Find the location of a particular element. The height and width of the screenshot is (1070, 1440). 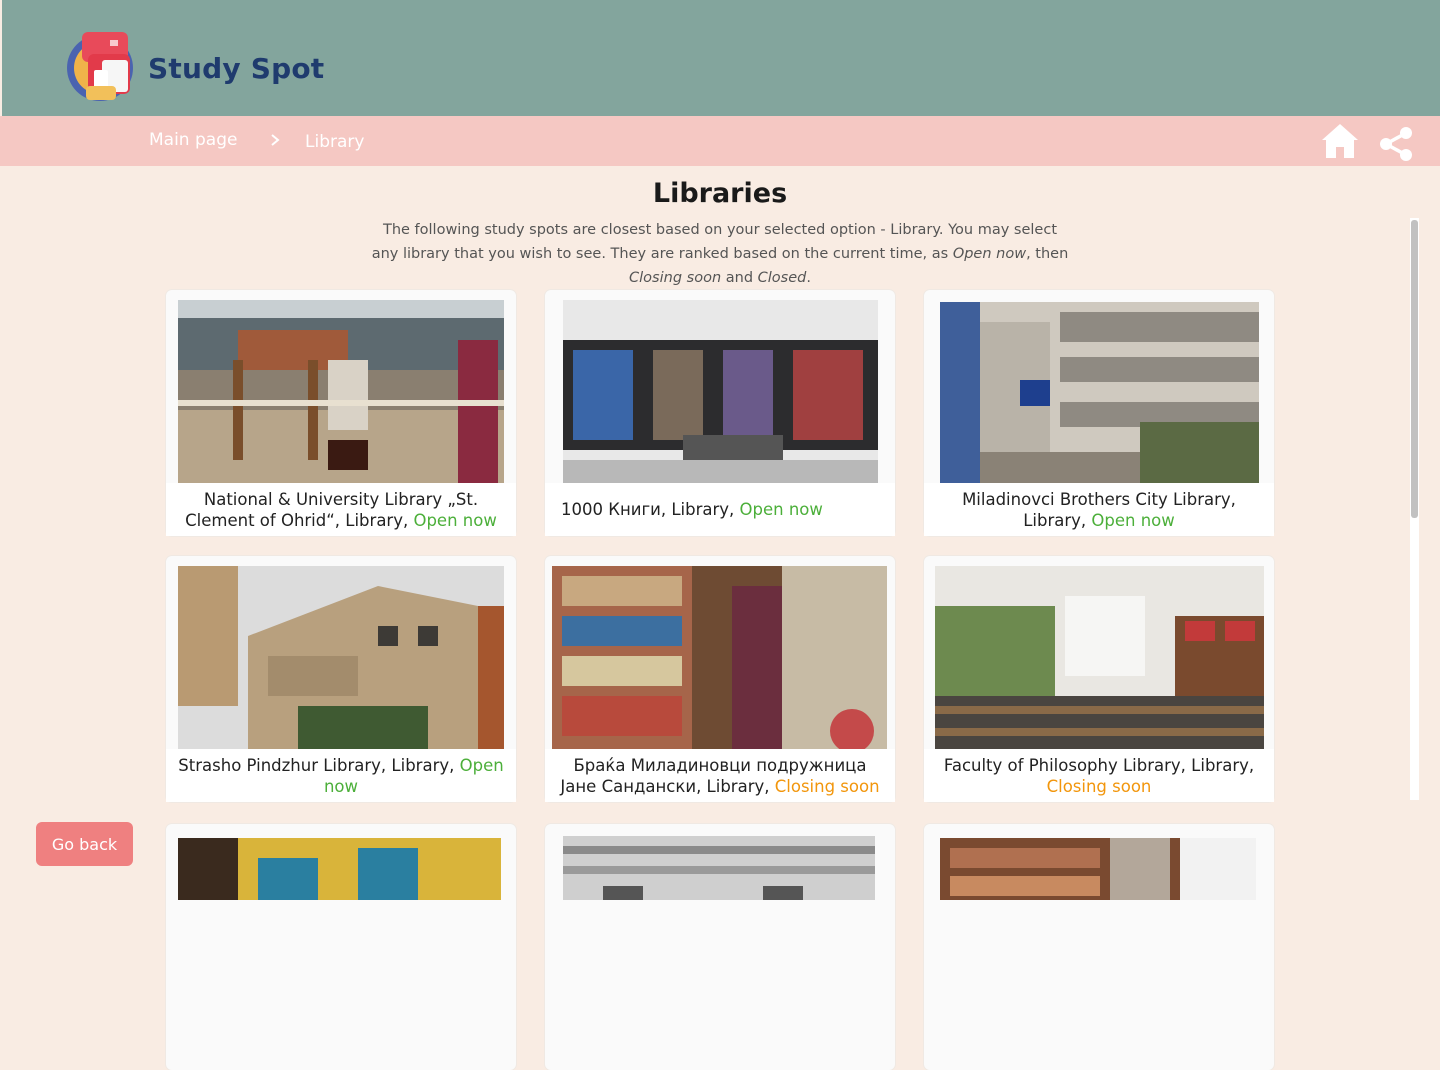

page-title: Libraries is located at coordinates (720, 193).